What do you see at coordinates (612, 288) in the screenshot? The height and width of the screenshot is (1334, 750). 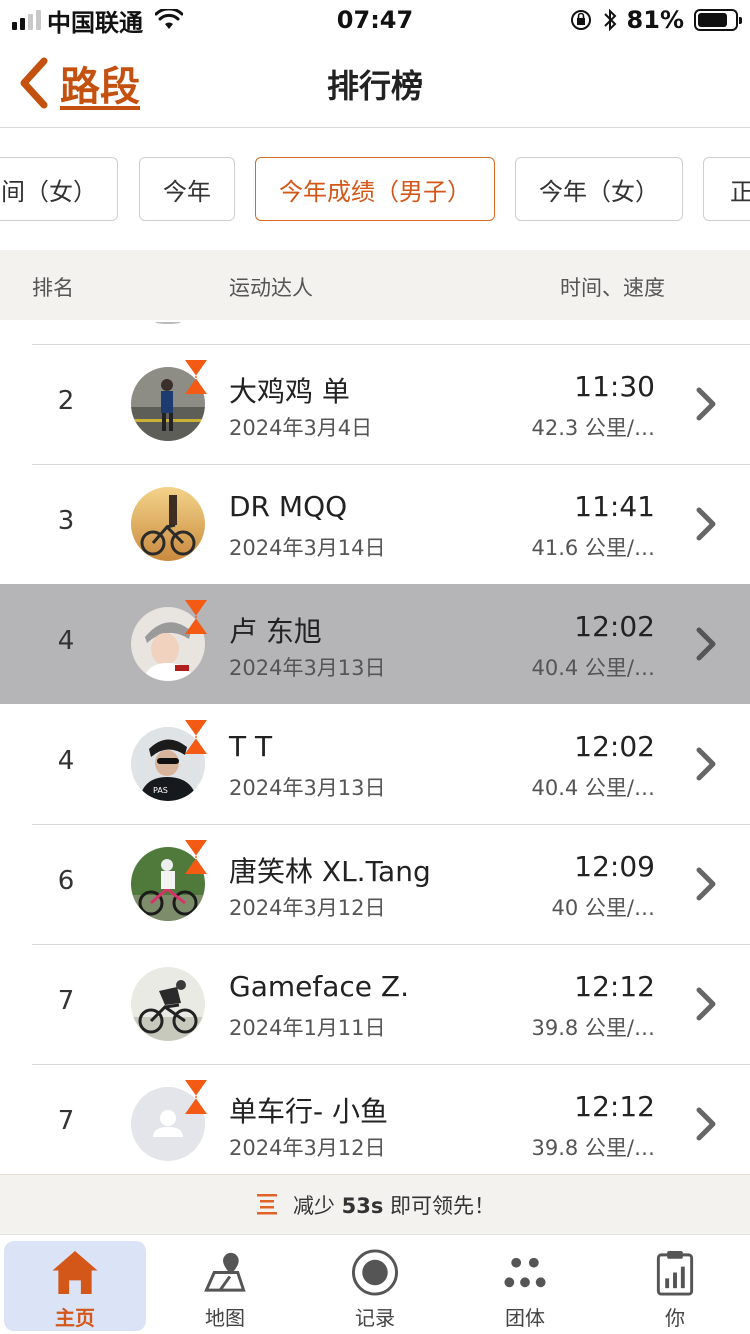 I see `column-time-speed: 时间、速度` at bounding box center [612, 288].